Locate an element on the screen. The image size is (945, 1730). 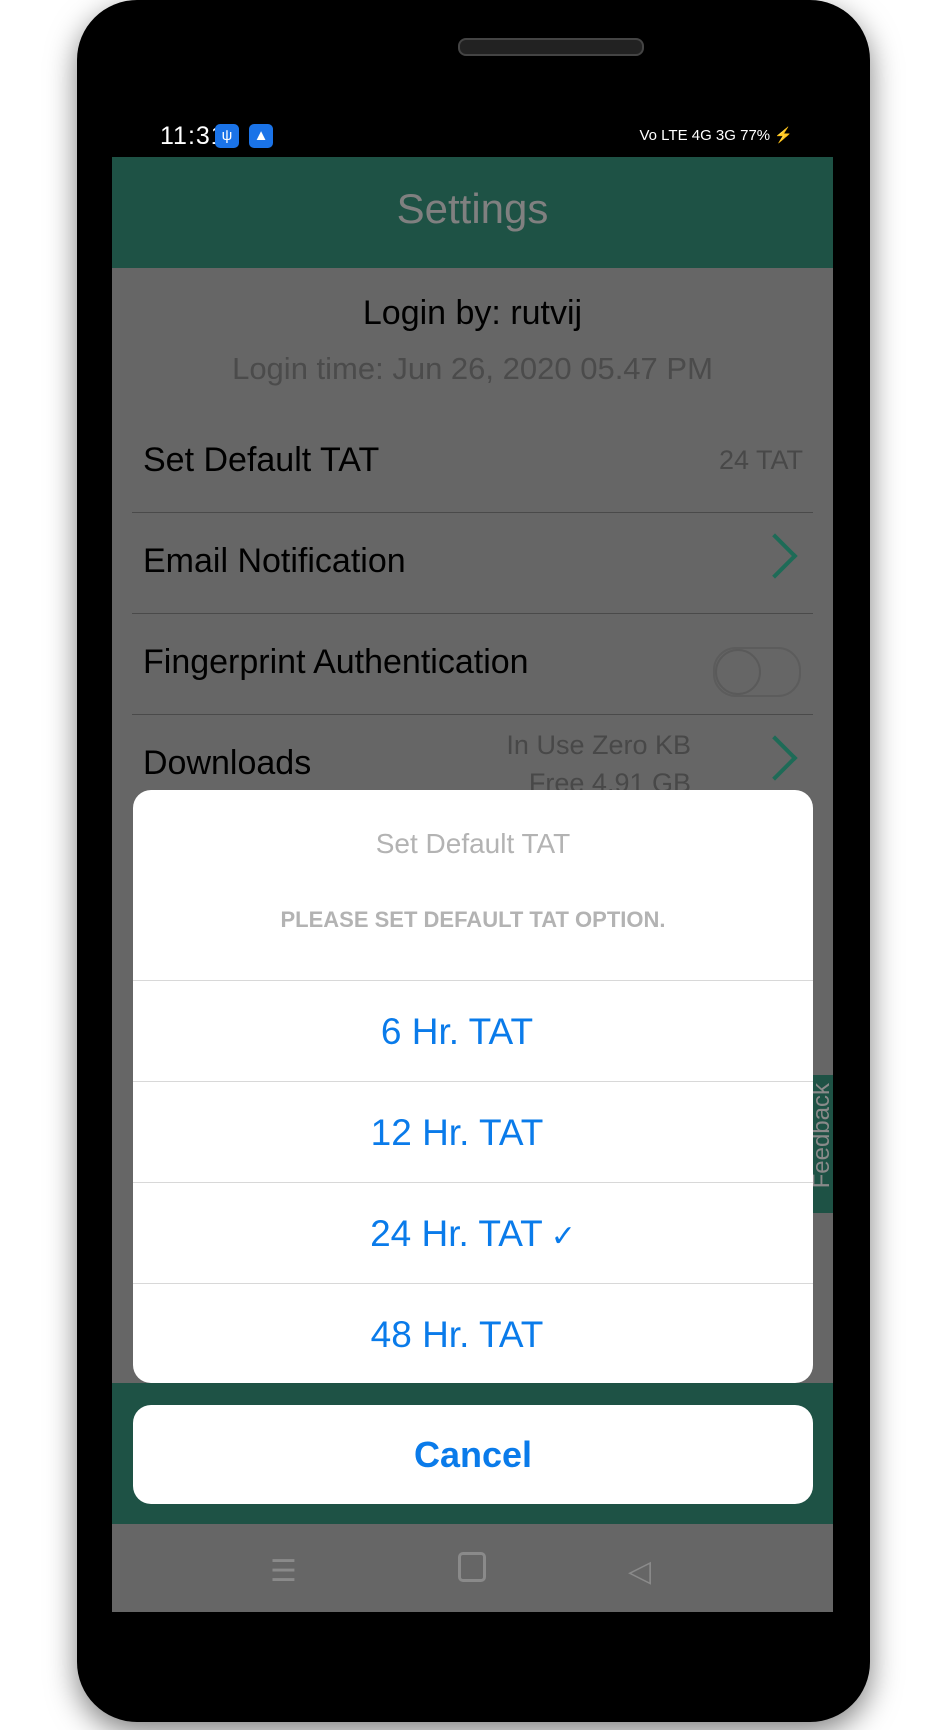
app-header: Settings is located at coordinates (472, 212).